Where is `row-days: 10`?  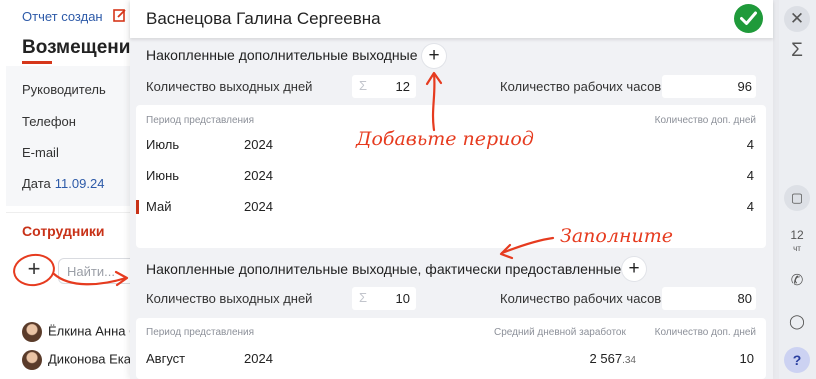 row-days: 10 is located at coordinates (746, 358).